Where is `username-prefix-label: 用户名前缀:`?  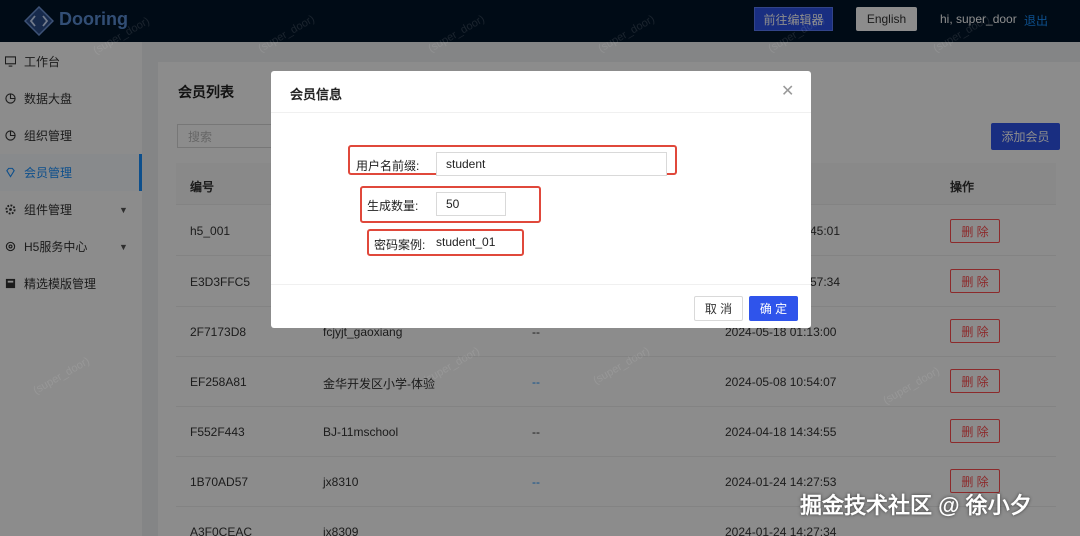
username-prefix-label: 用户名前缀: is located at coordinates (388, 166).